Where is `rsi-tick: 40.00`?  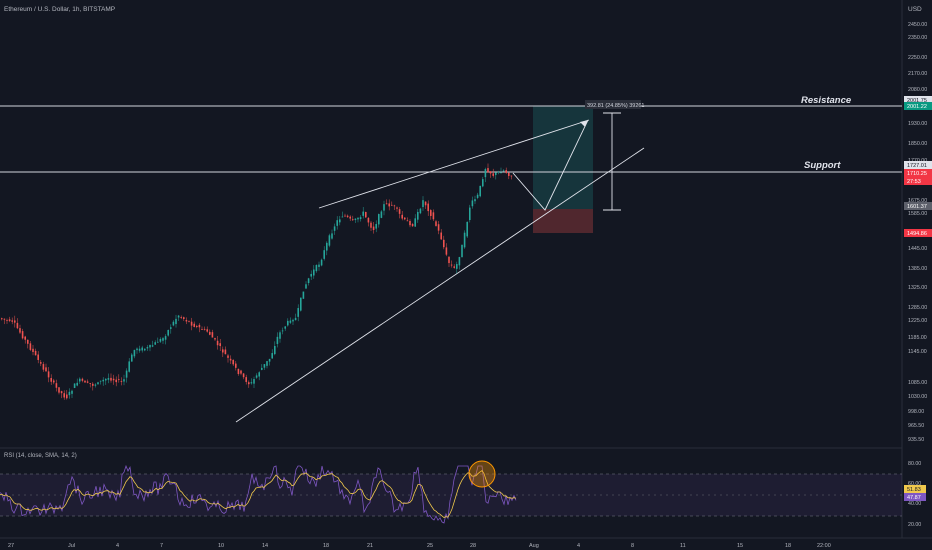
rsi-tick: 40.00 is located at coordinates (914, 504).